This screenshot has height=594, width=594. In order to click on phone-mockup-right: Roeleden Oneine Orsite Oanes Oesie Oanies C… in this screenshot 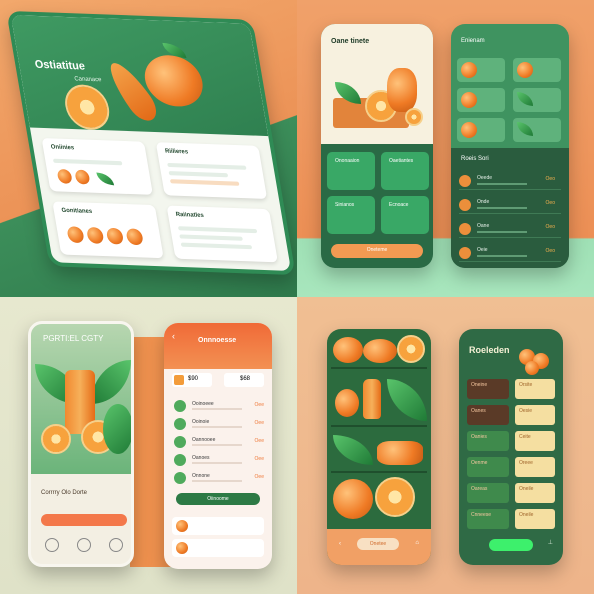, I will do `click(511, 447)`.